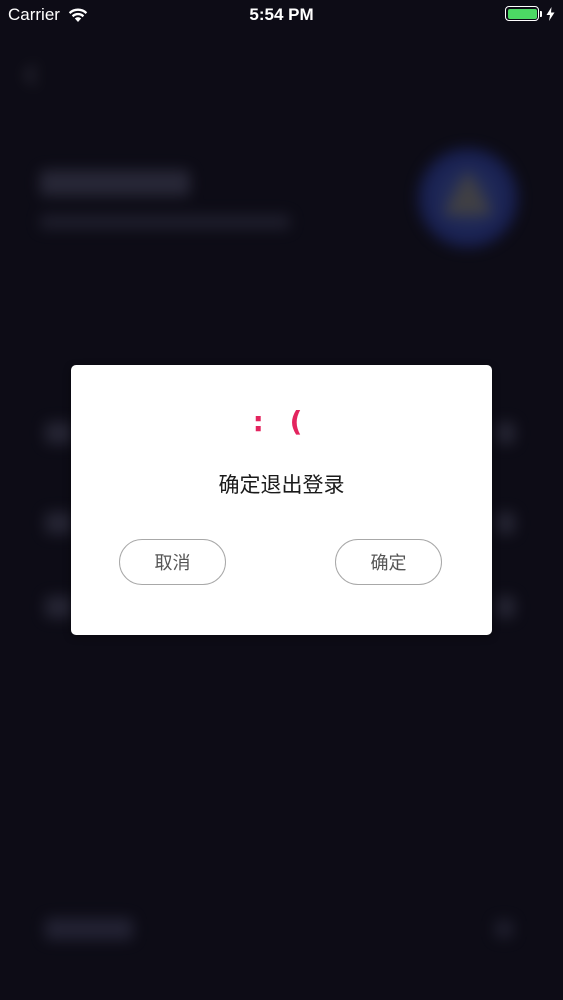 The height and width of the screenshot is (1000, 563). I want to click on background-username-placeholder, so click(115, 183).